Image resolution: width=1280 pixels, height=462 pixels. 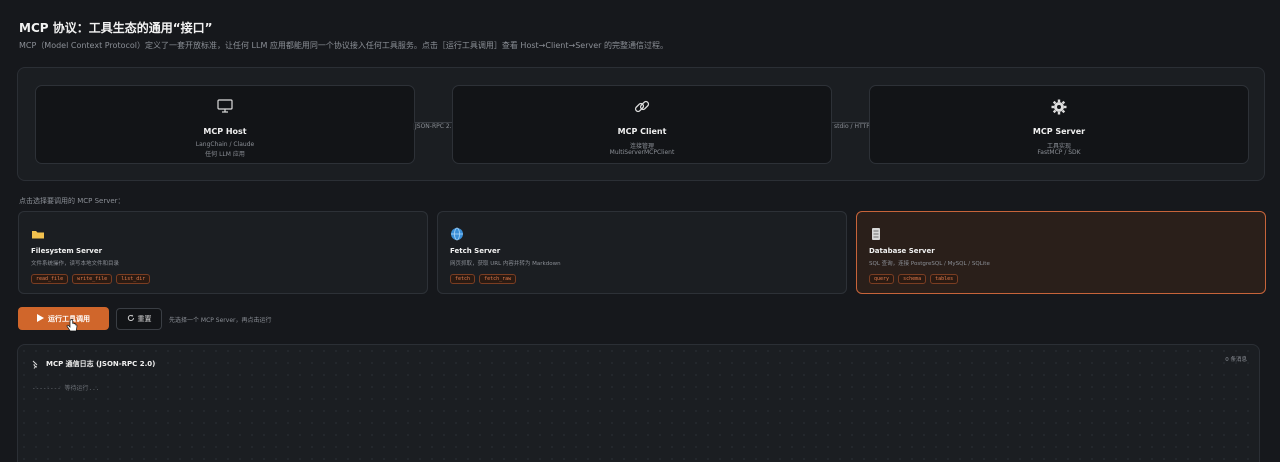 What do you see at coordinates (1059, 131) in the screenshot?
I see `server-name: MCP Server` at bounding box center [1059, 131].